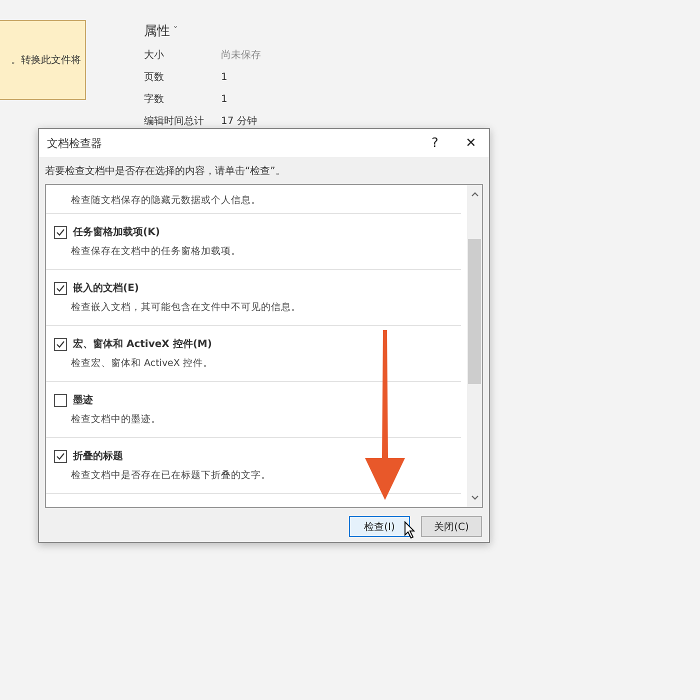 This screenshot has height=700, width=700. I want to click on cursor-icon, so click(410, 530).